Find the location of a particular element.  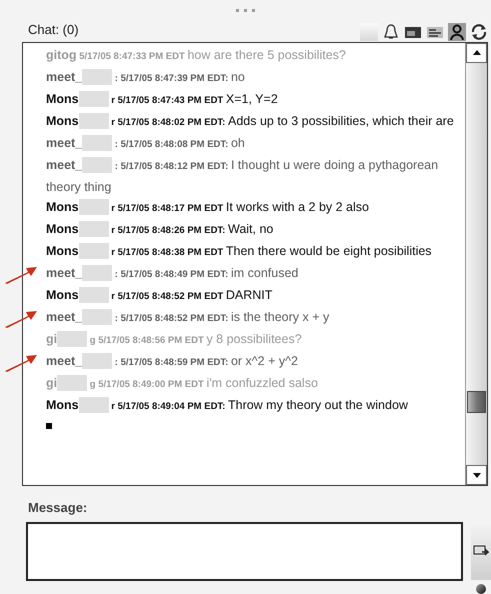

chat-message: gitog 5/17/05 8:47:33 PM EDT how are there 5 possibilites? is located at coordinates (196, 55).